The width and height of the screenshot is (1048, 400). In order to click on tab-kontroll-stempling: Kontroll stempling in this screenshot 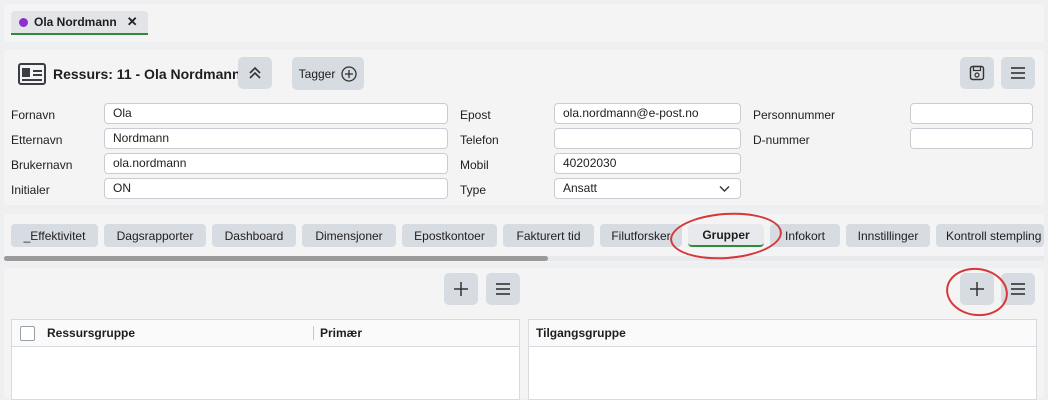, I will do `click(990, 235)`.